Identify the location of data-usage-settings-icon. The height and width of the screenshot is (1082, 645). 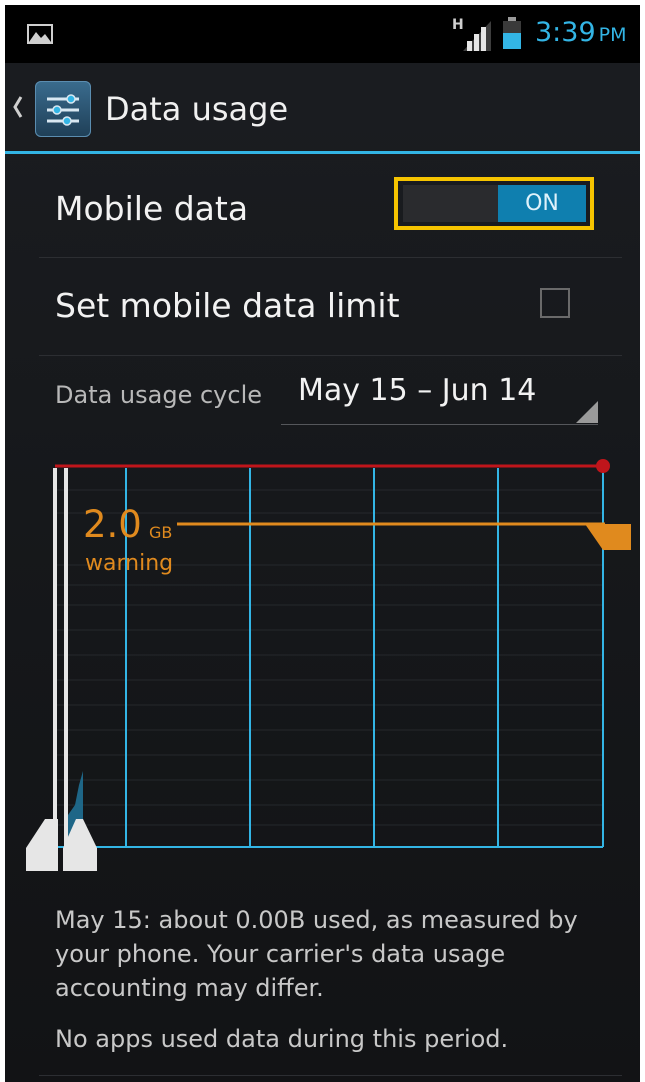
(63, 109).